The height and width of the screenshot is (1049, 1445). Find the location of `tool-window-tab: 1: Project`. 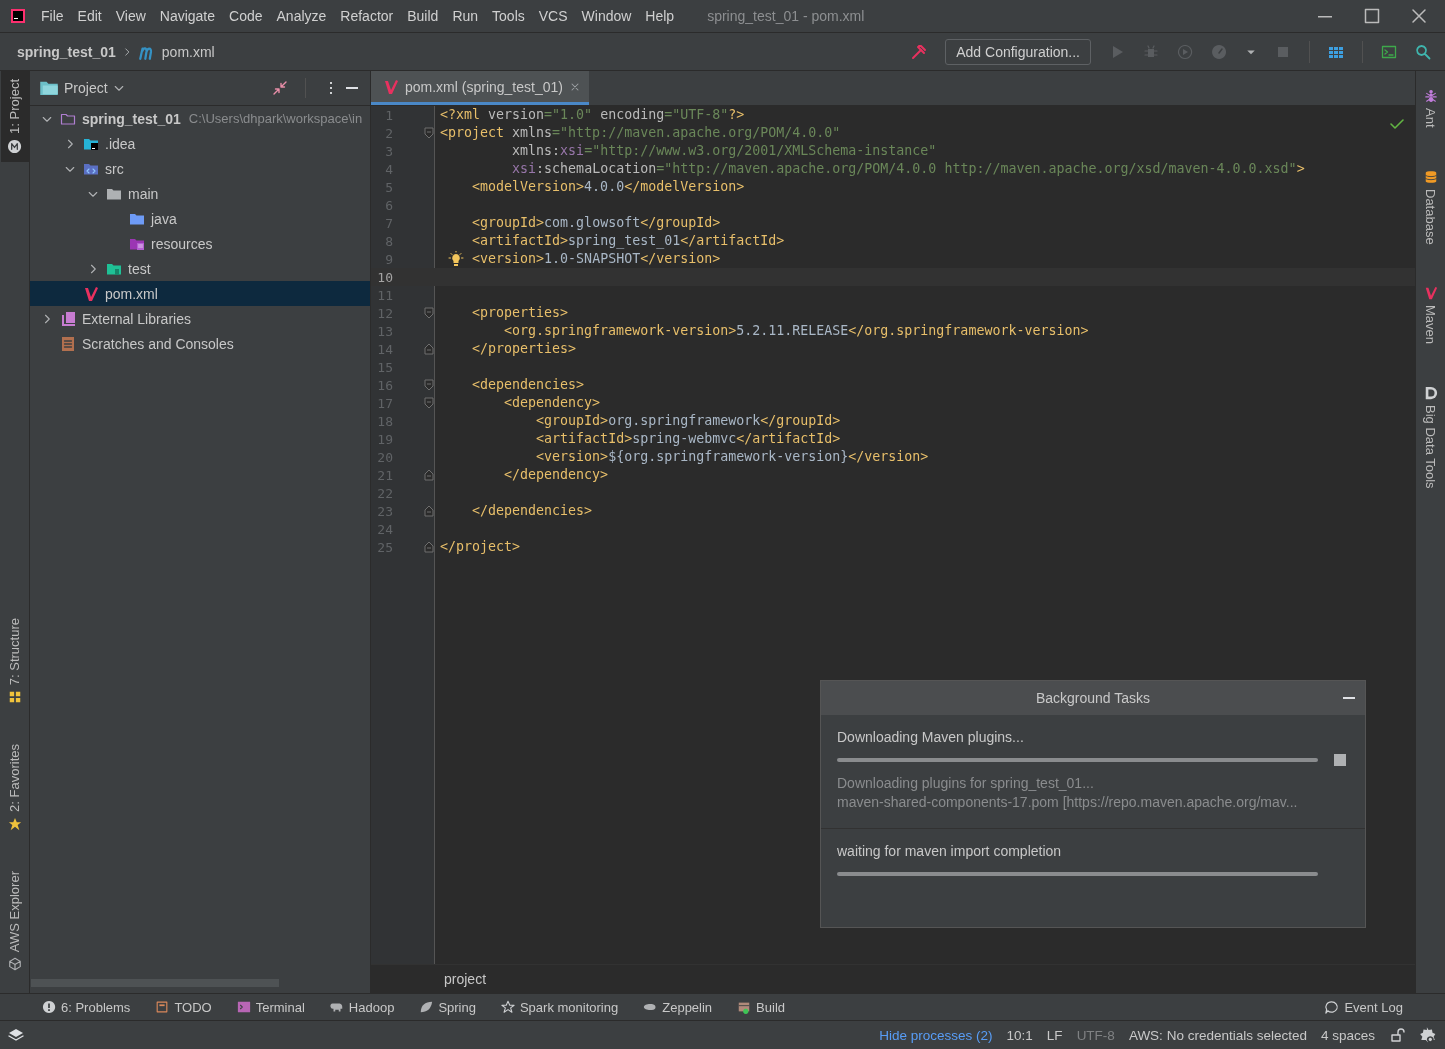

tool-window-tab: 1: Project is located at coordinates (14, 116).